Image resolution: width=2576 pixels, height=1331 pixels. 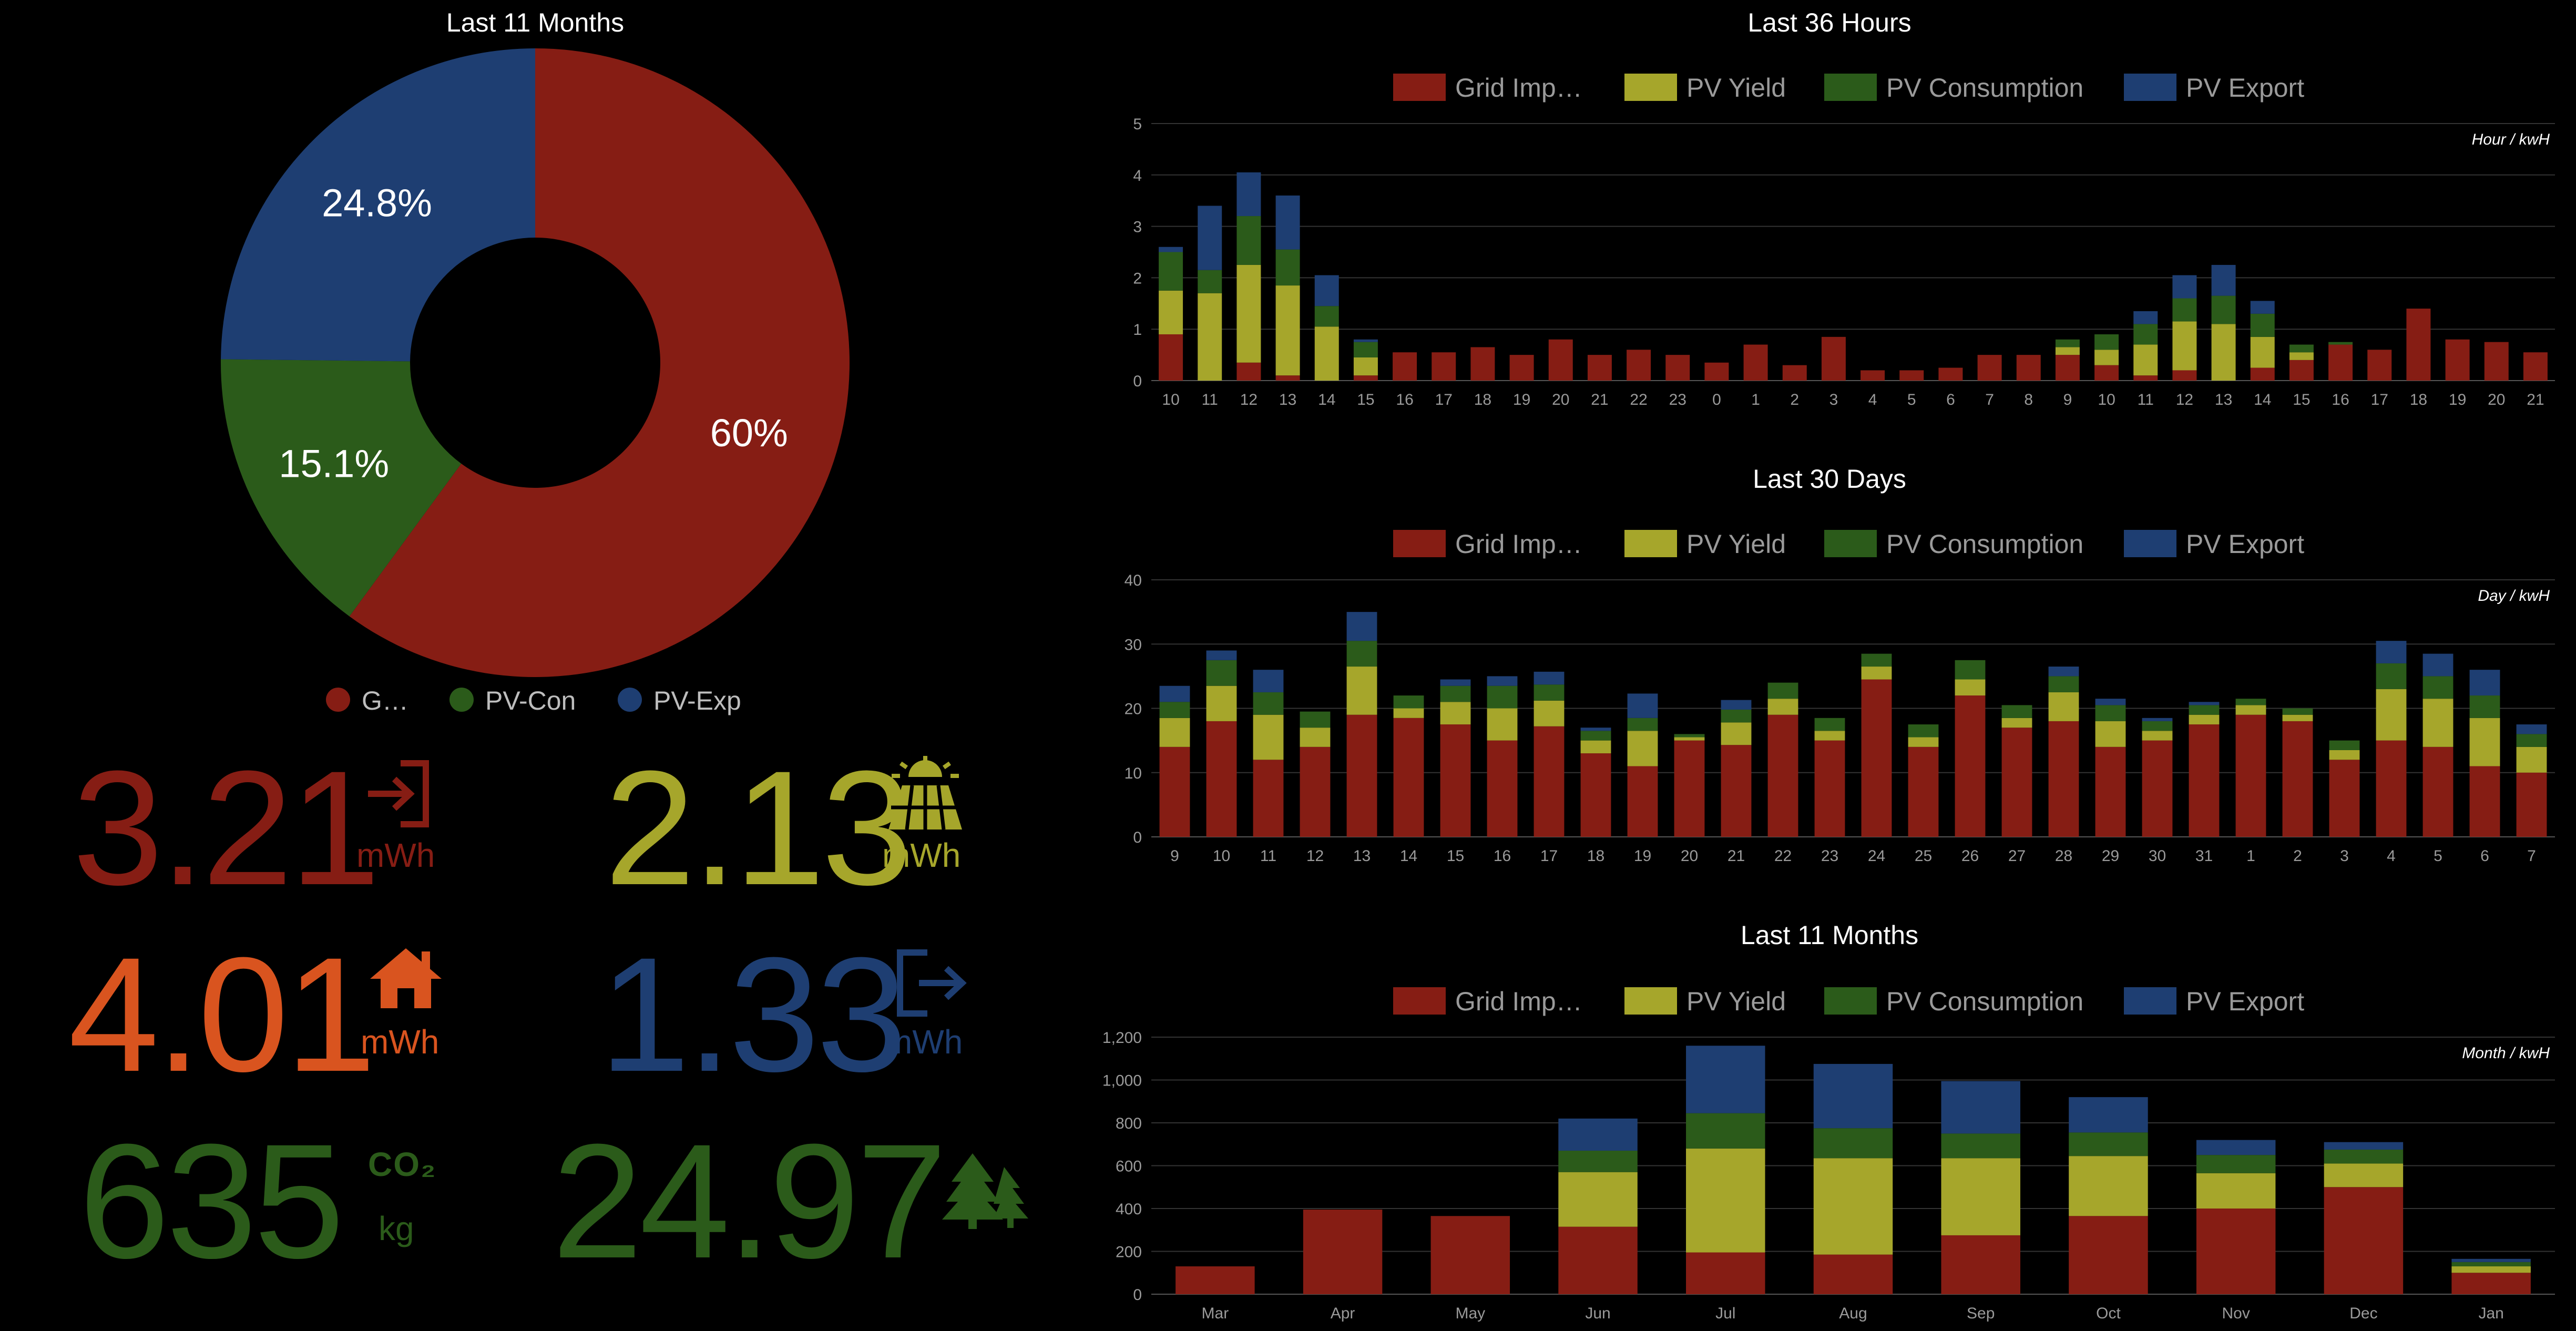 What do you see at coordinates (406, 978) in the screenshot?
I see `home-icon` at bounding box center [406, 978].